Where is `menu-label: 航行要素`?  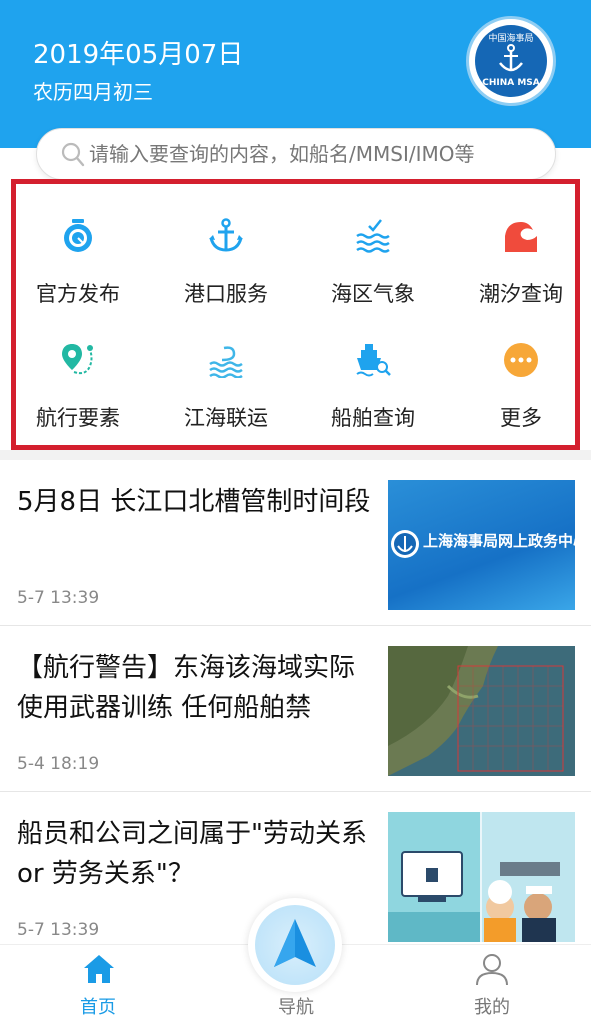
menu-label: 航行要素 is located at coordinates (78, 418).